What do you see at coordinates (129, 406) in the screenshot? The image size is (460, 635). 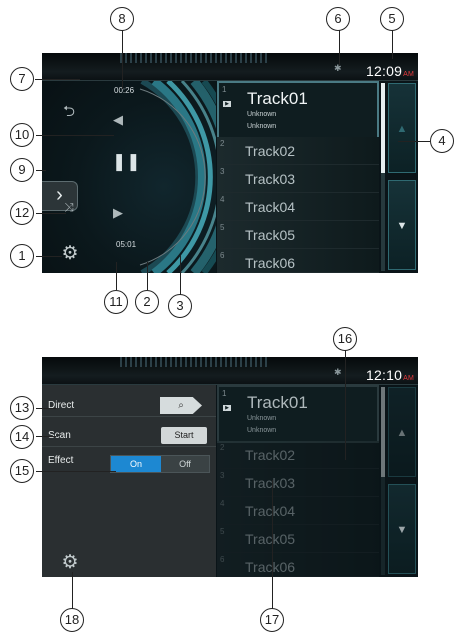 I see `direct-row: Direct ⌕` at bounding box center [129, 406].